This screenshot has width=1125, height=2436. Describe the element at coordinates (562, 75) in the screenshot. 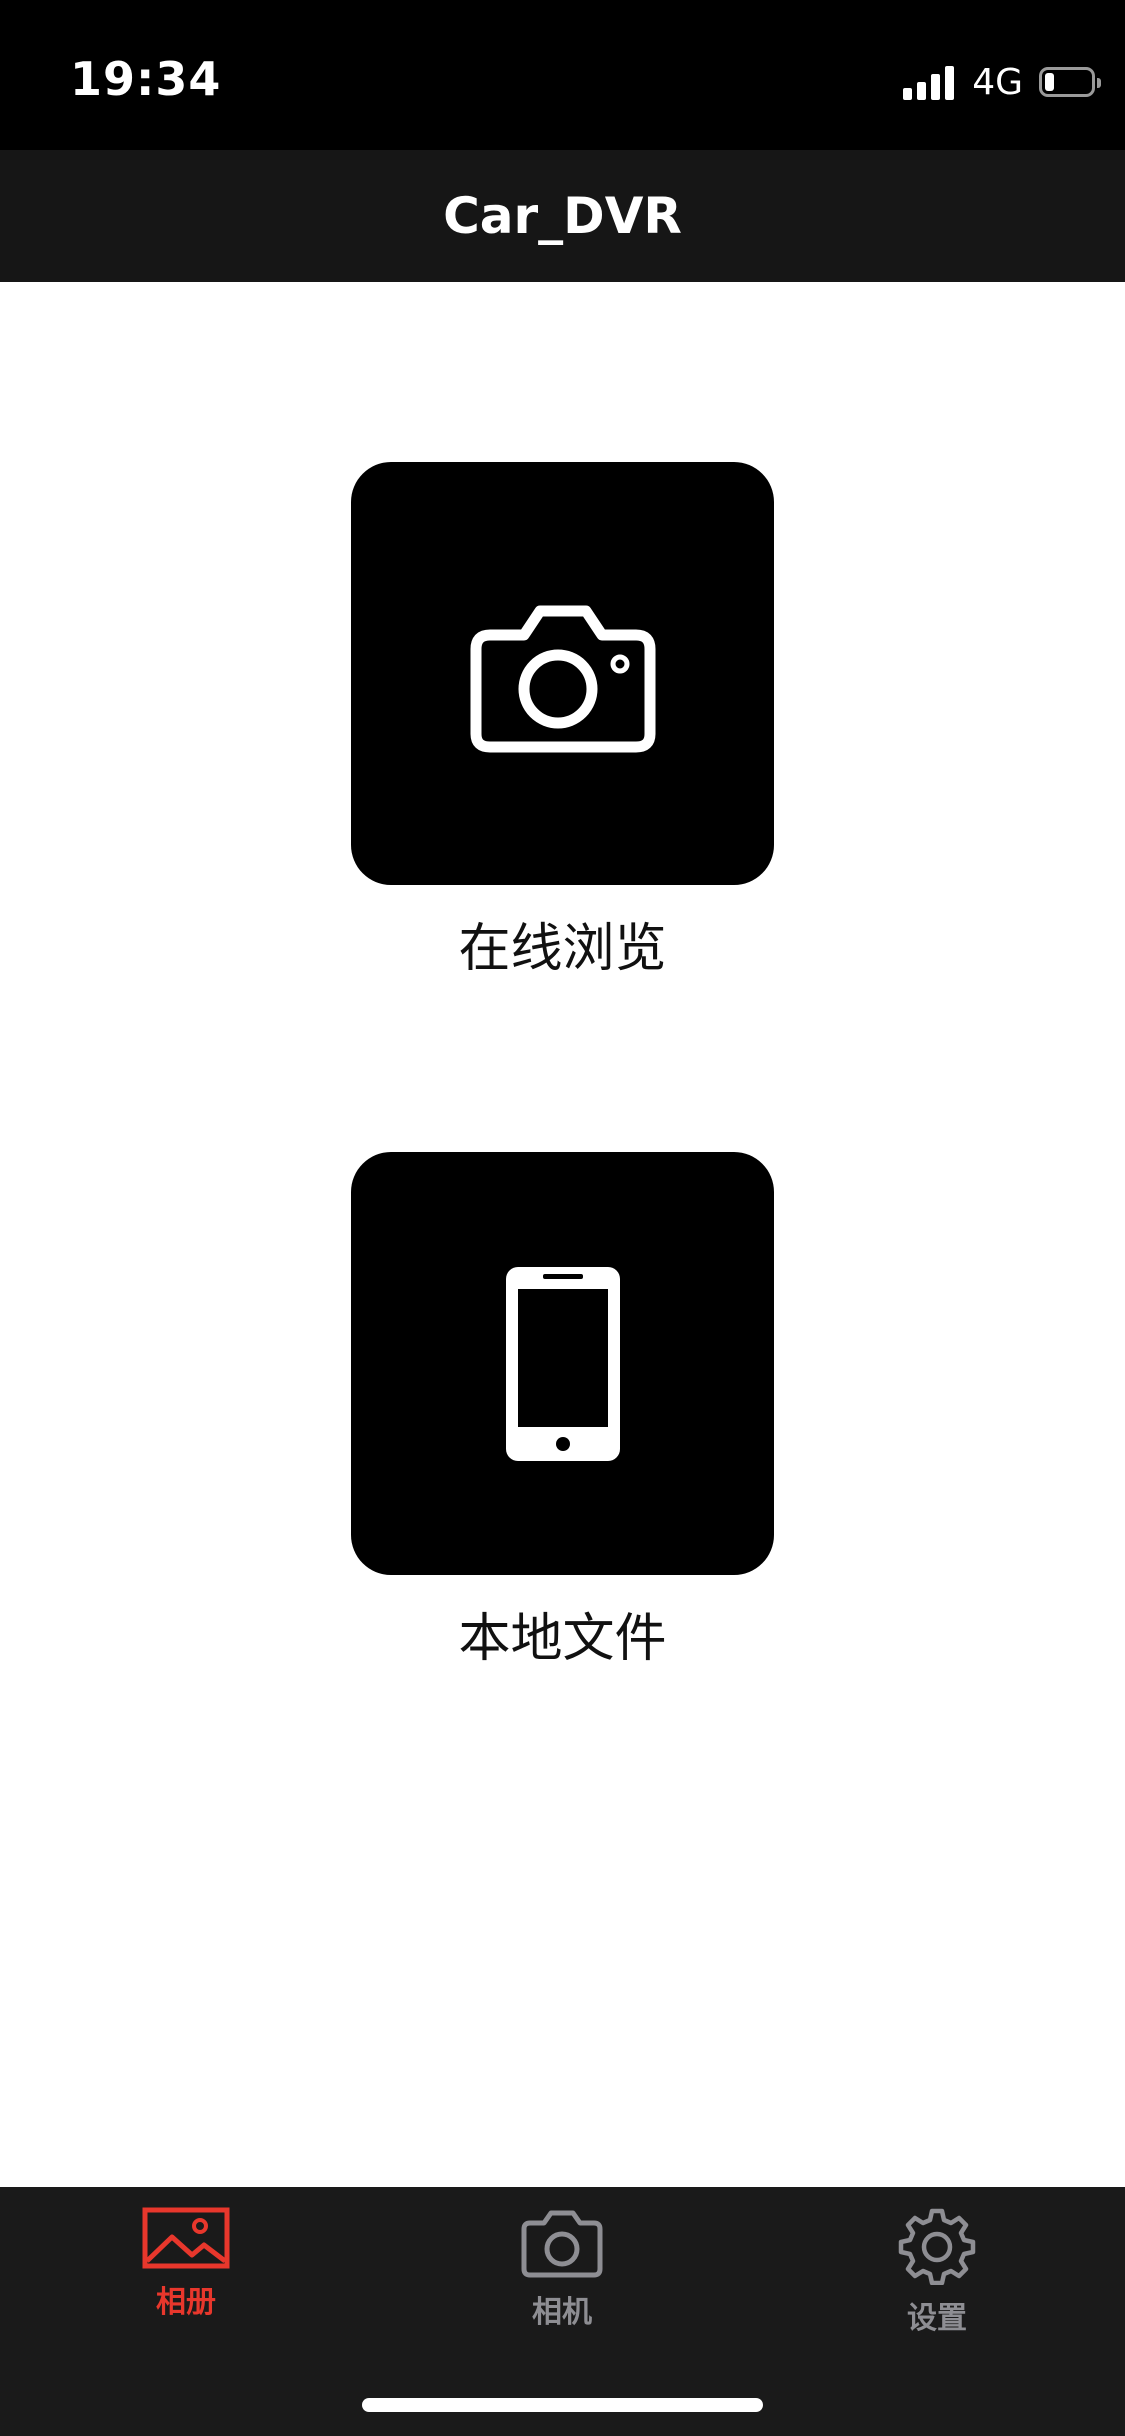

I see `status-bar: 19:34 4G` at that location.